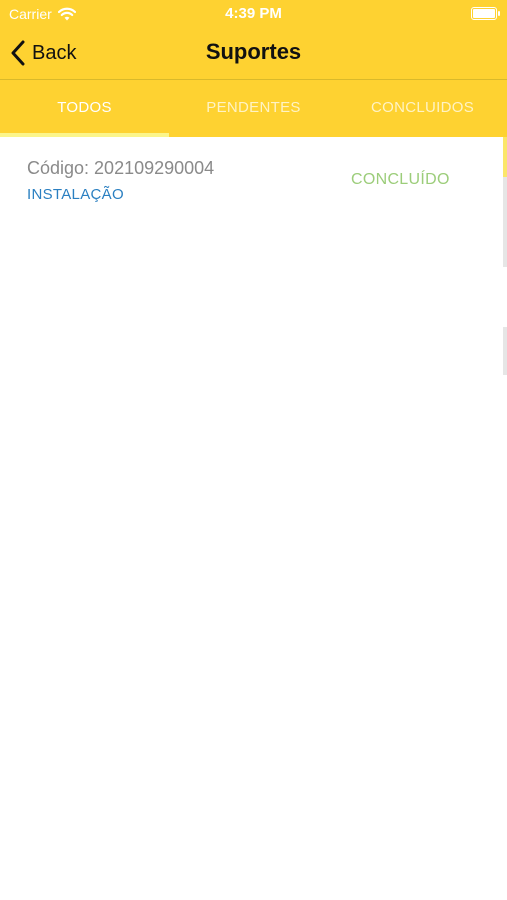  I want to click on status-time: 4:39 PM, so click(253, 13).